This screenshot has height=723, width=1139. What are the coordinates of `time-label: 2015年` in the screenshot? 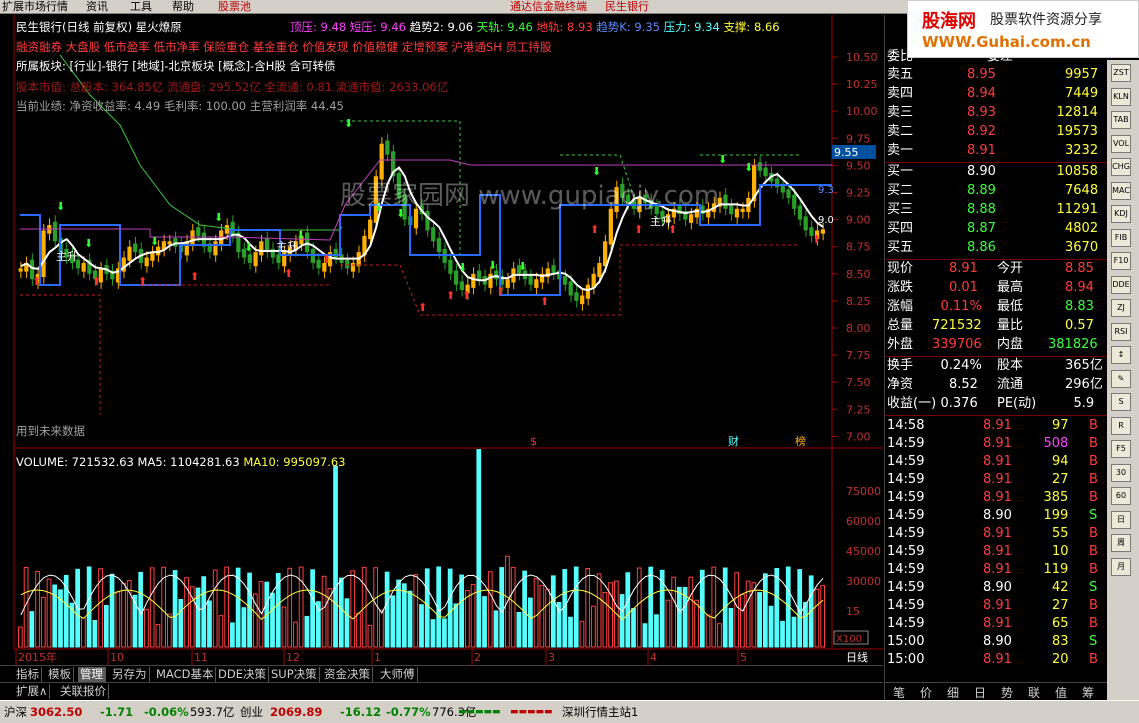 It's located at (37, 657).